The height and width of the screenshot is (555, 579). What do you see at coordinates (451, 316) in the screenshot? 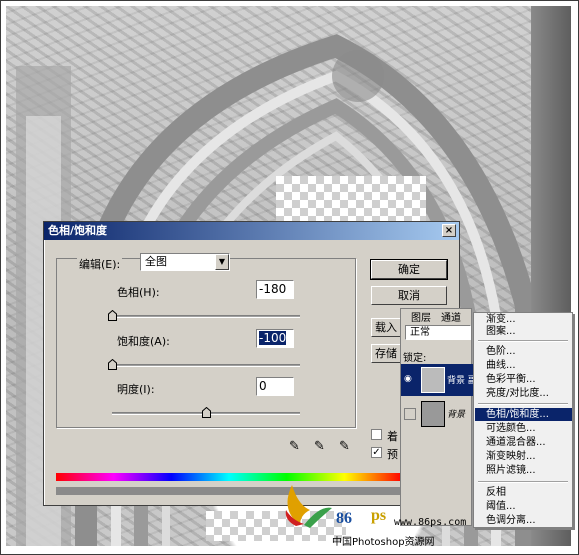
I see `channels-tab: 通道` at bounding box center [451, 316].